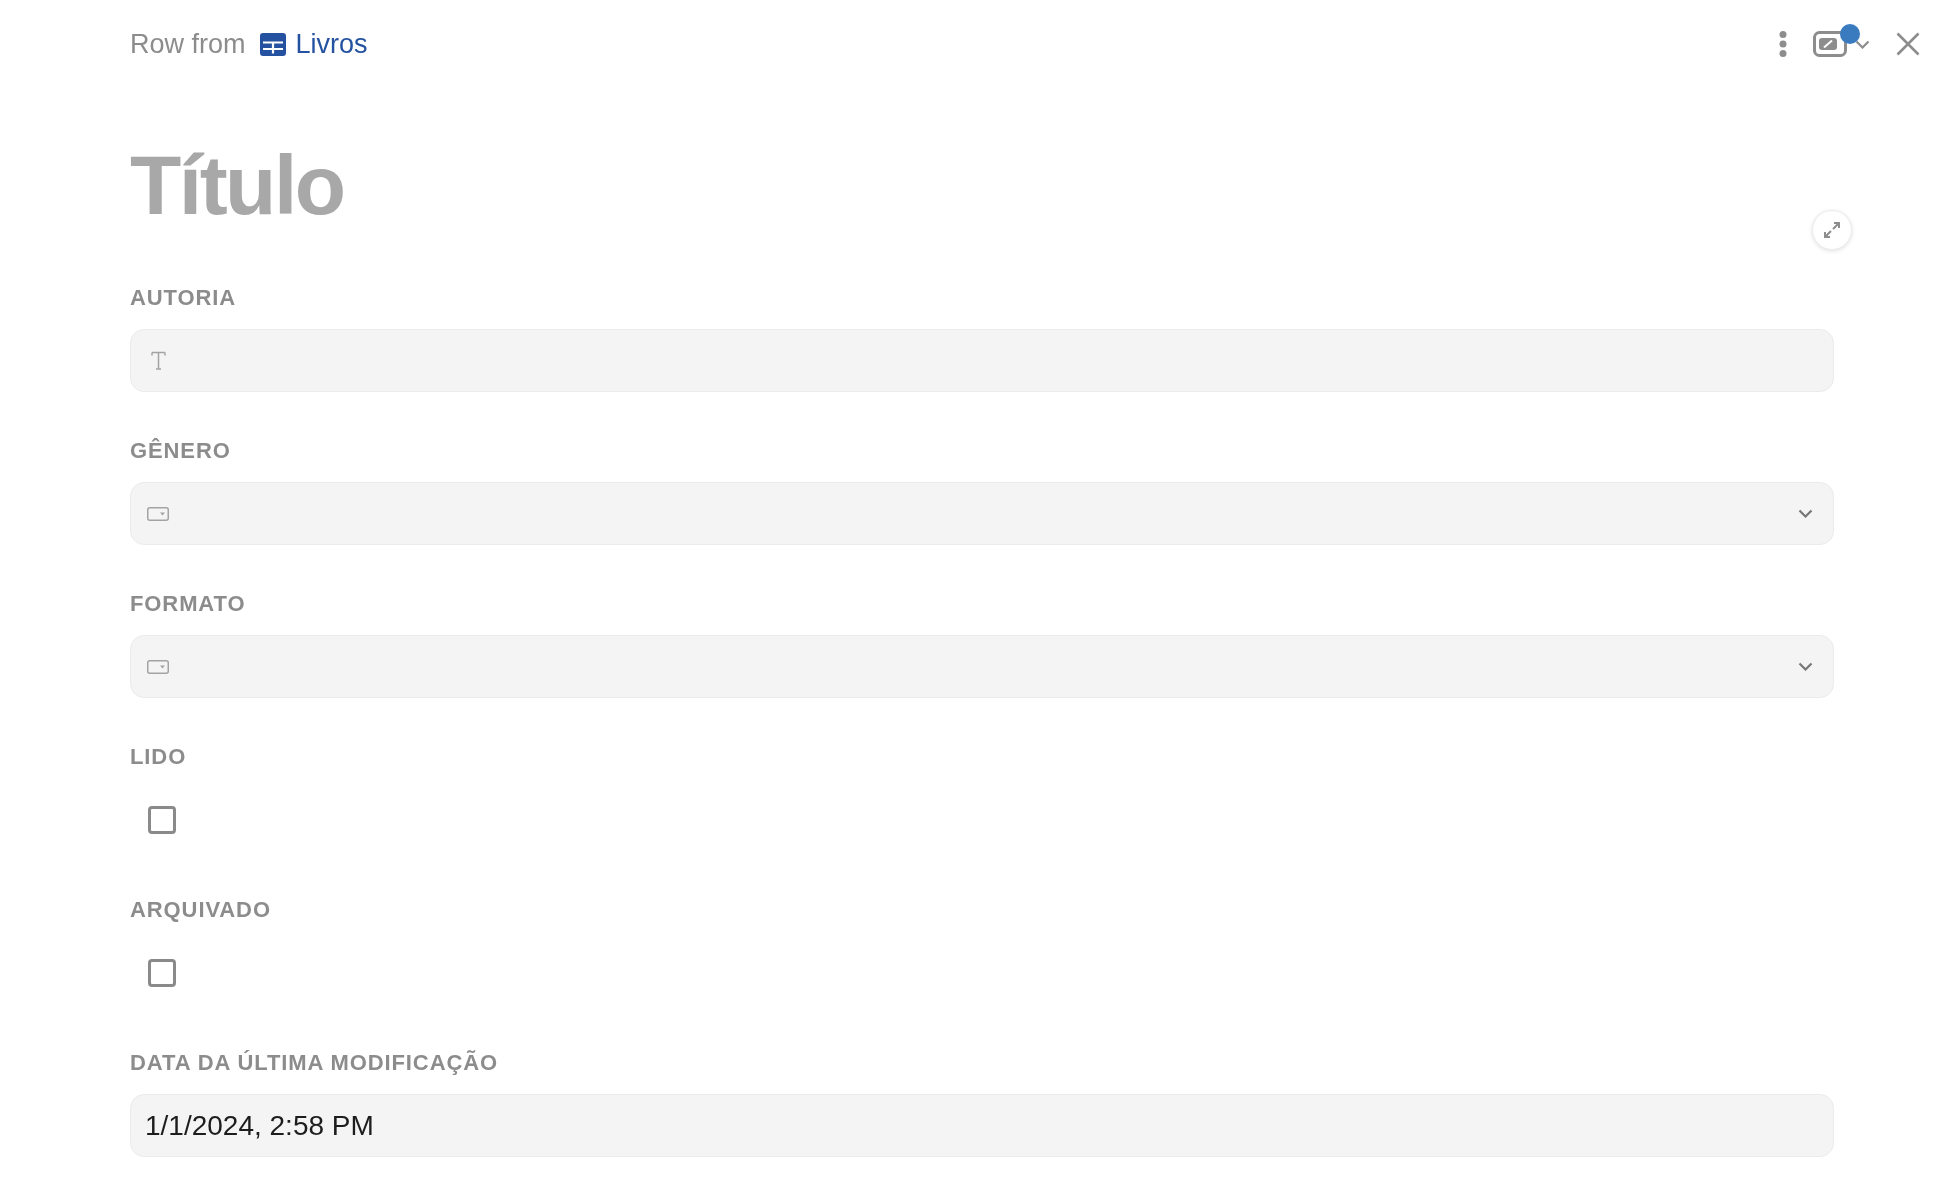 This screenshot has width=1954, height=1180. I want to click on close-button, so click(1908, 44).